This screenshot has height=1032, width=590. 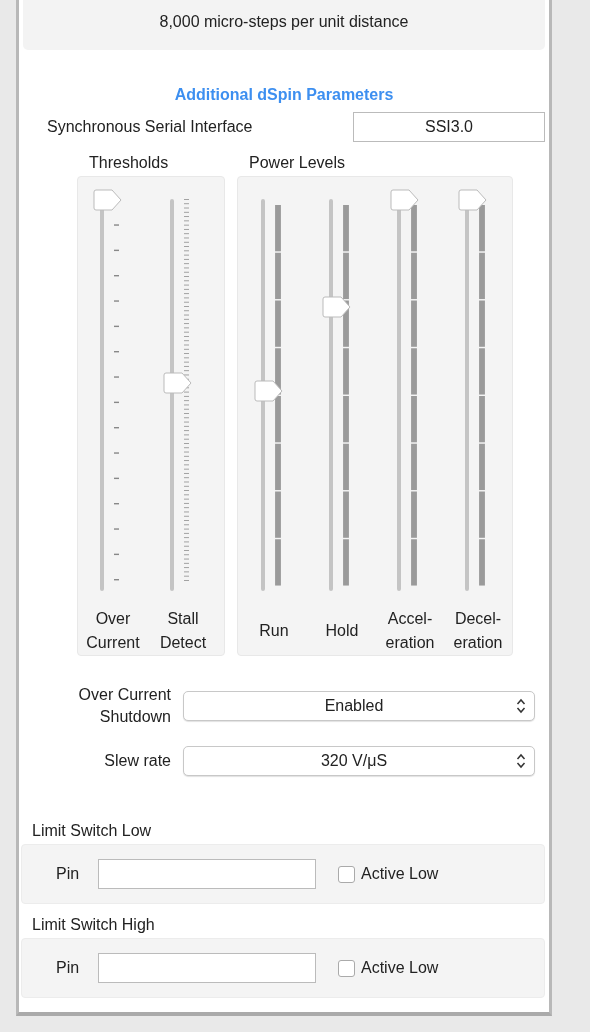 What do you see at coordinates (274, 631) in the screenshot?
I see `slider-label: Run` at bounding box center [274, 631].